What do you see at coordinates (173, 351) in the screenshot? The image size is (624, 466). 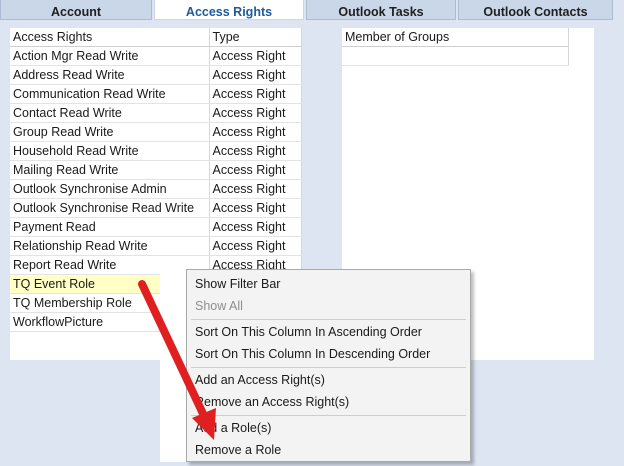 I see `arrow-shaft` at bounding box center [173, 351].